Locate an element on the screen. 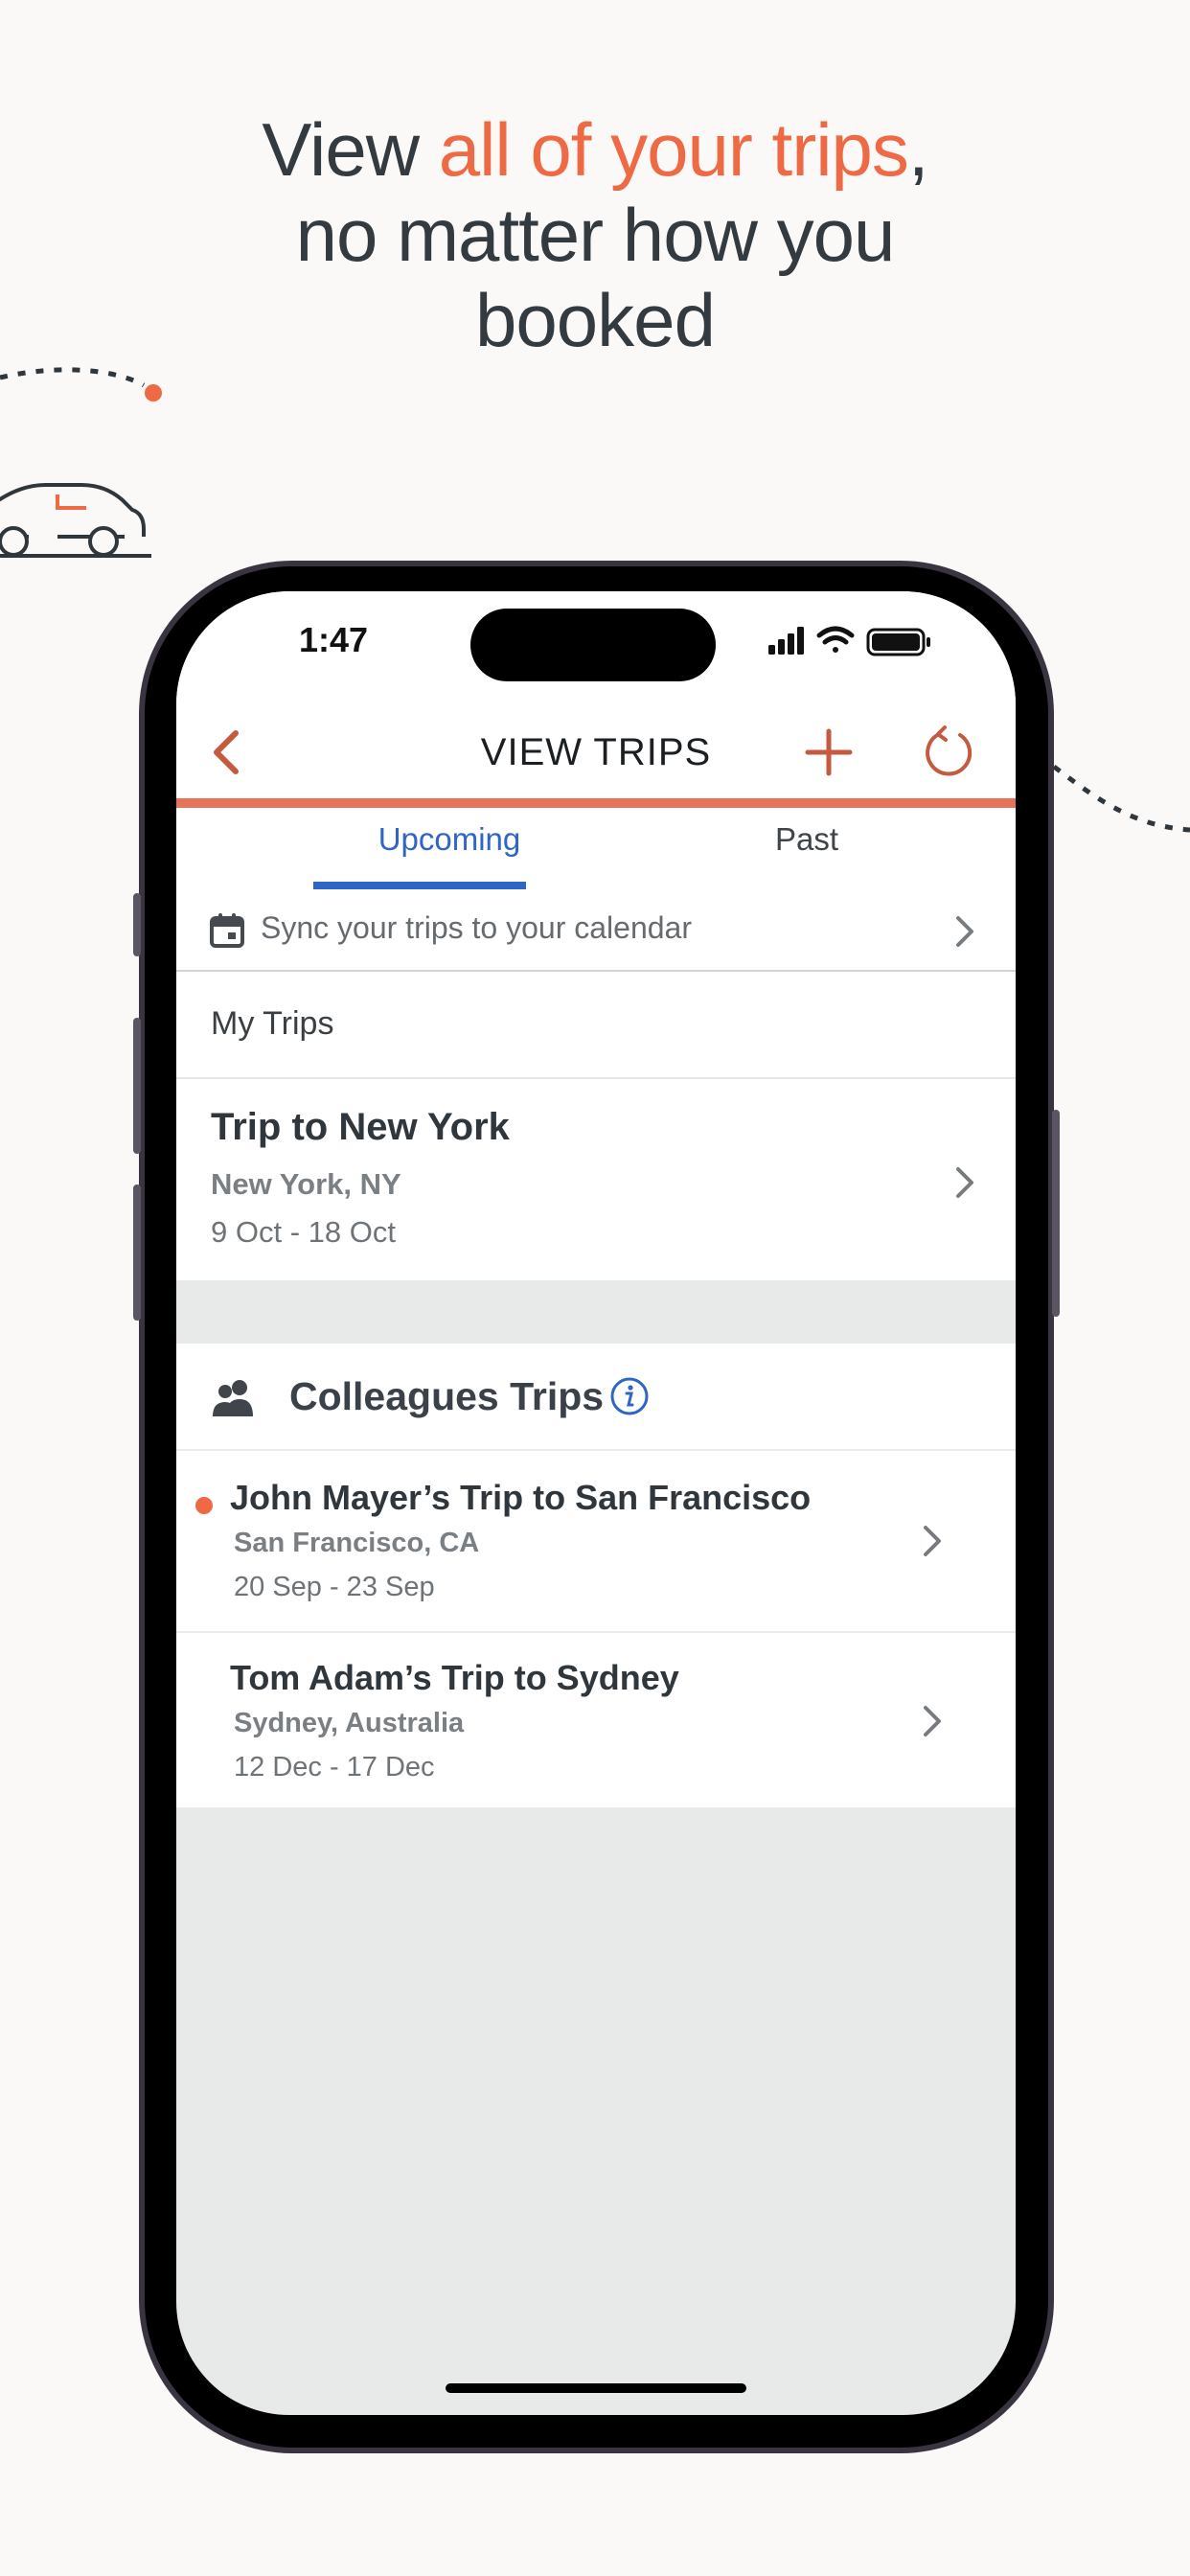  status-time: 1:47 is located at coordinates (334, 639).